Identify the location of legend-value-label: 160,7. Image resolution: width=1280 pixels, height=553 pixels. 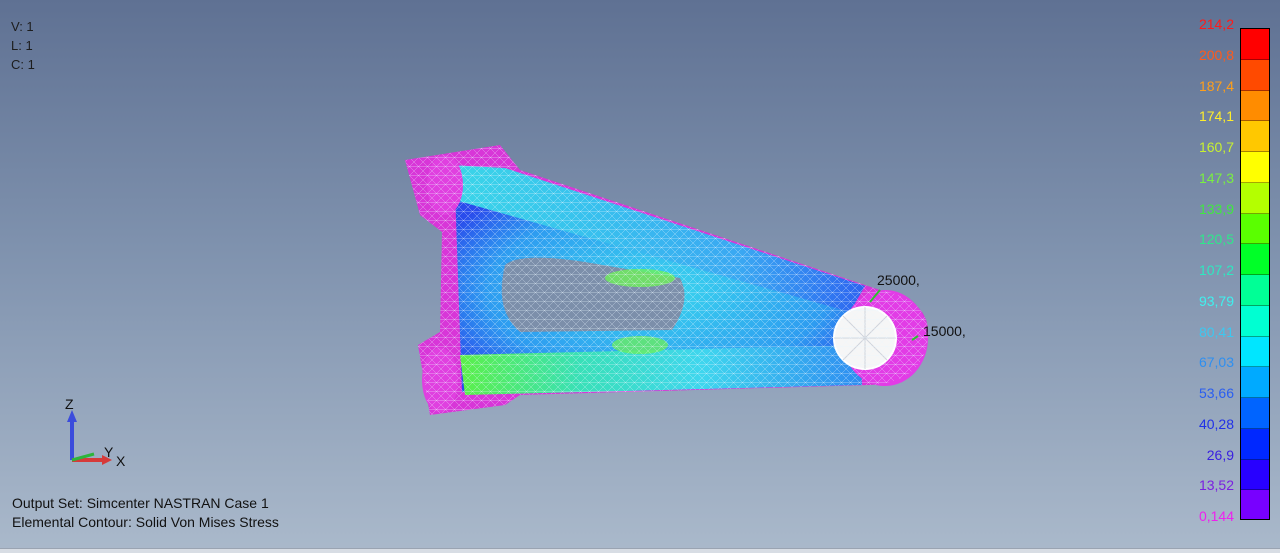
(1216, 147).